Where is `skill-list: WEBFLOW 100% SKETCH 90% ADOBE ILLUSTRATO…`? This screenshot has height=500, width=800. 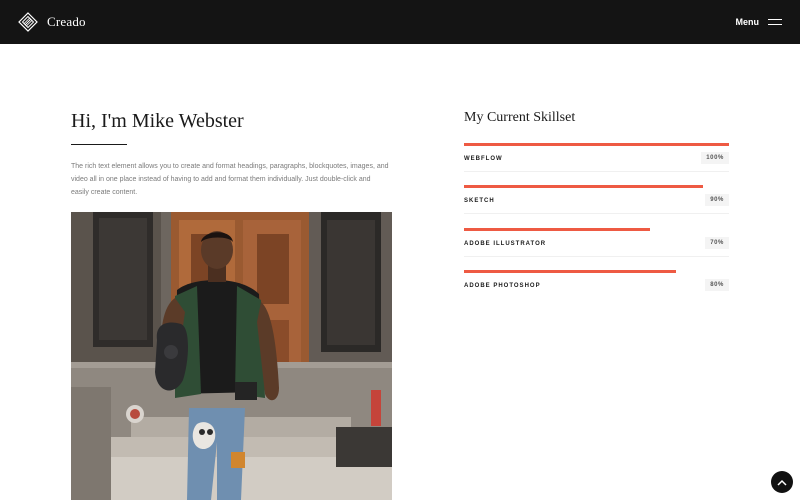 skill-list: WEBFLOW 100% SKETCH 90% ADOBE ILLUSTRATO… is located at coordinates (596, 227).